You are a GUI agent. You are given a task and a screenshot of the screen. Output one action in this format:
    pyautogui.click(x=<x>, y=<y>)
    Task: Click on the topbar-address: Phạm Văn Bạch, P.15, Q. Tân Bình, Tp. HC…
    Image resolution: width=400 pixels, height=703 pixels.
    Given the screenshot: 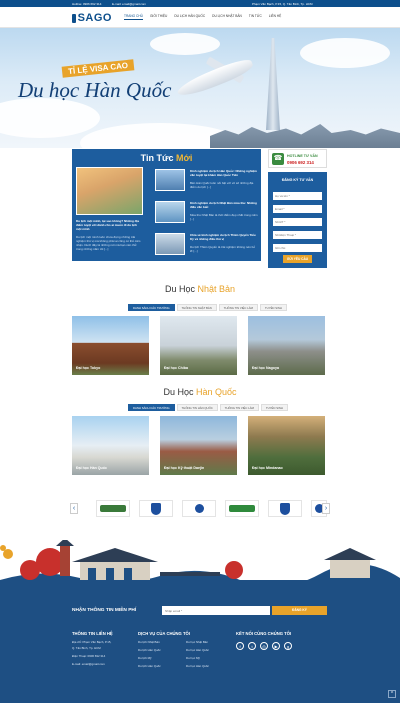 What is the action you would take?
    pyautogui.click(x=282, y=4)
    